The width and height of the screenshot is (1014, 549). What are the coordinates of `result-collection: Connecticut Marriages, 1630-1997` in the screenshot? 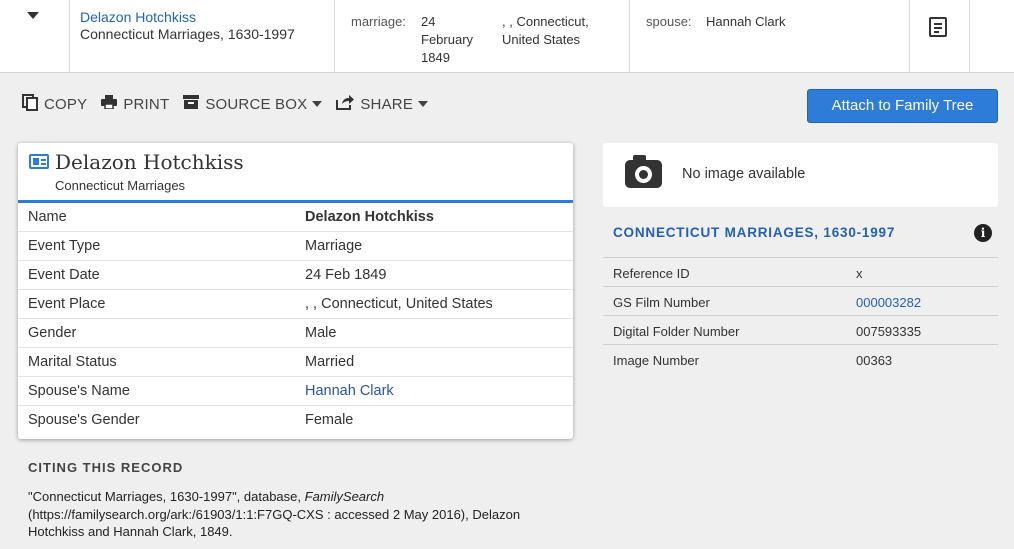 It's located at (187, 34).